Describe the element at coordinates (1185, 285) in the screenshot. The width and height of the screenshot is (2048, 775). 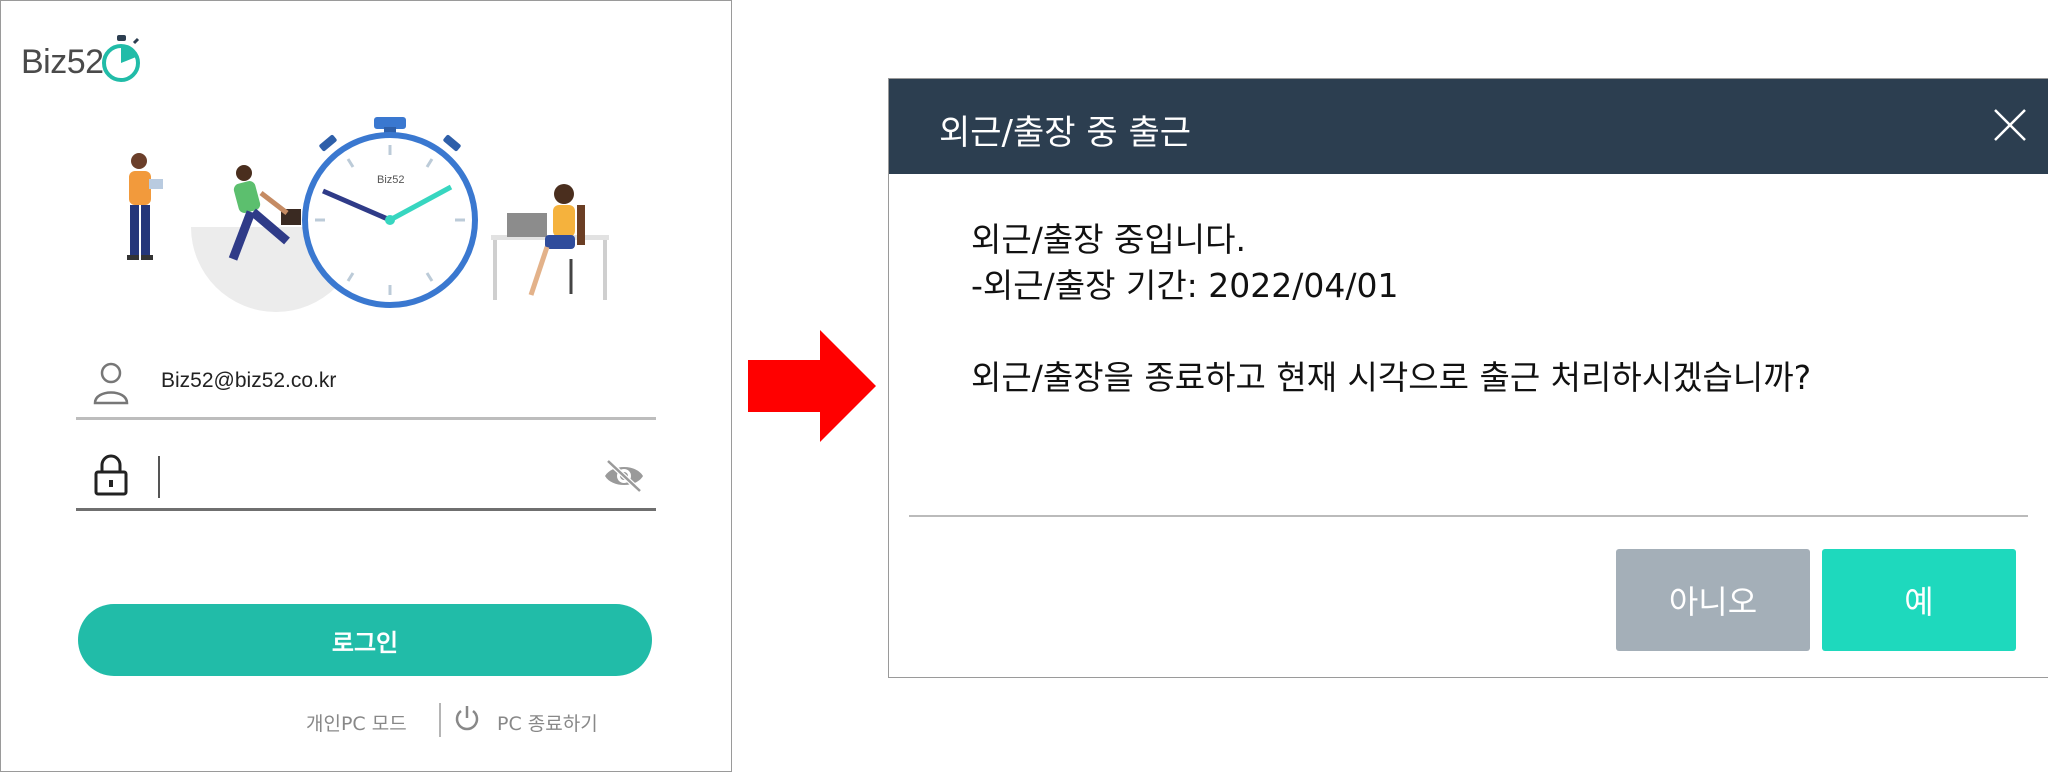
I see `message-line: -외근/출장 기간: 2022/04/01` at that location.